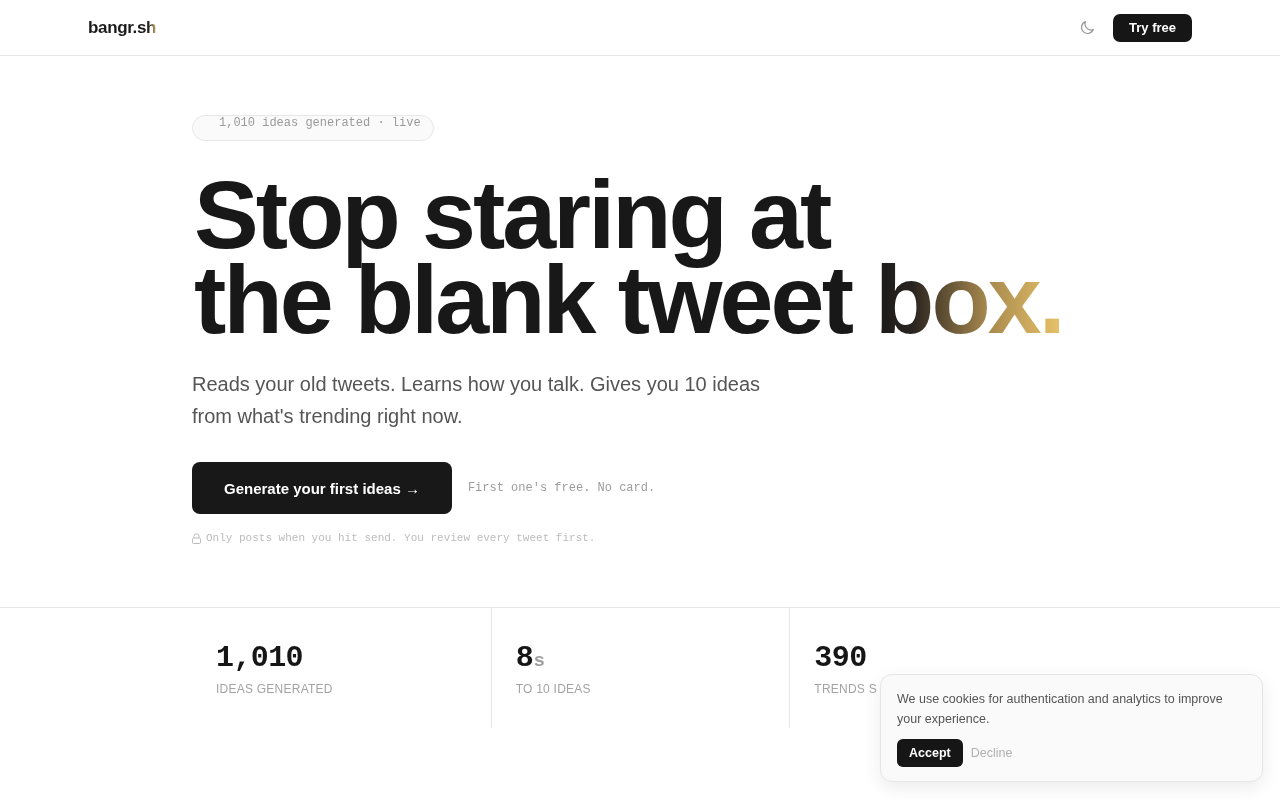 The image size is (1280, 800). What do you see at coordinates (274, 689) in the screenshot?
I see `stat-label: IDEAS GENERATED` at bounding box center [274, 689].